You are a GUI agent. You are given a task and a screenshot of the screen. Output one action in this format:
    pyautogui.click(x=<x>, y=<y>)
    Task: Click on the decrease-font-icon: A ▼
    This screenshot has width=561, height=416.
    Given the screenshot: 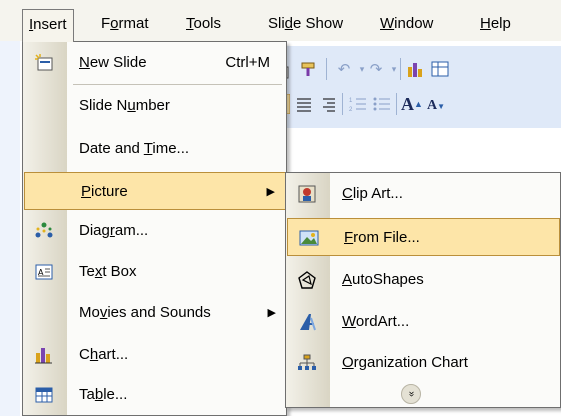 What is the action you would take?
    pyautogui.click(x=436, y=106)
    